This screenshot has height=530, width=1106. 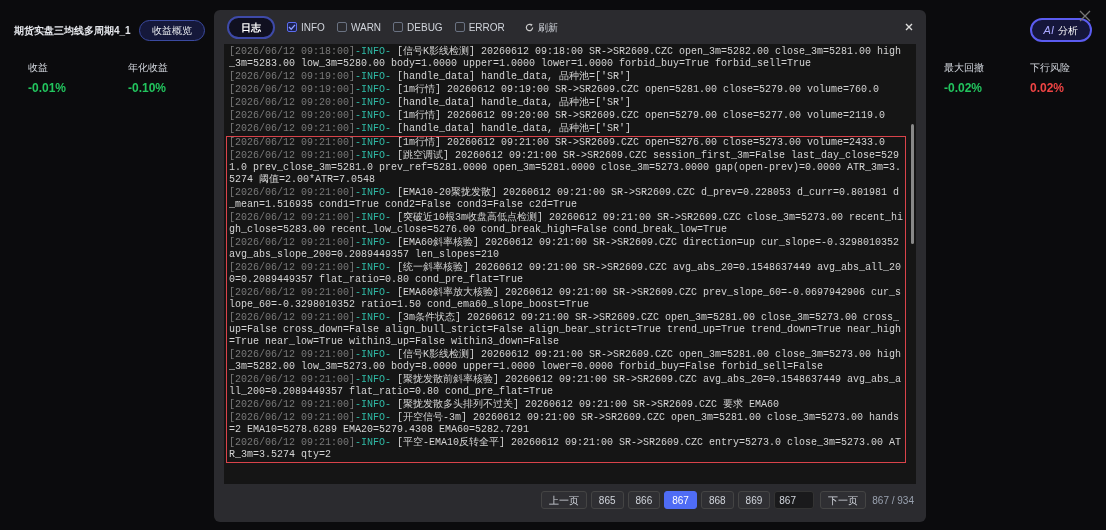 What do you see at coordinates (418, 27) in the screenshot?
I see `filter-checkbox: DEBUG` at bounding box center [418, 27].